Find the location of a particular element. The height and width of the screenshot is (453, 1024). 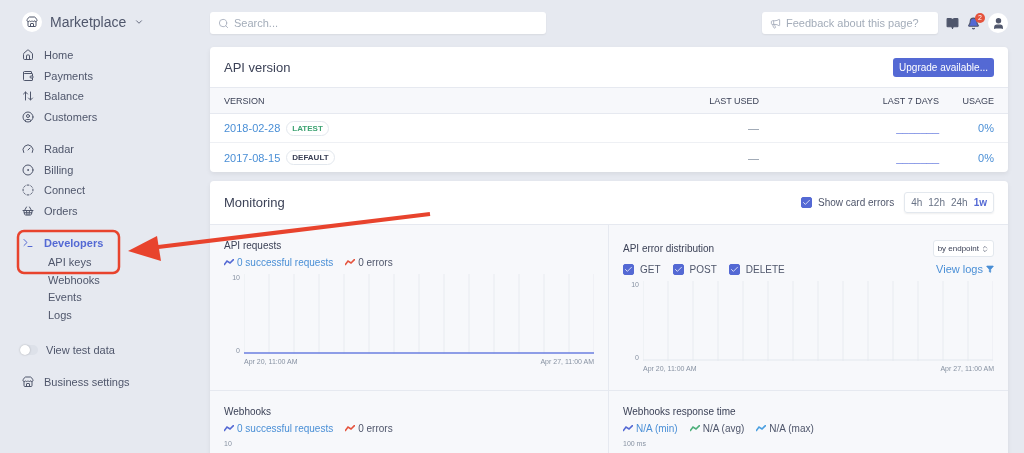

wallet-icon is located at coordinates (28, 75).